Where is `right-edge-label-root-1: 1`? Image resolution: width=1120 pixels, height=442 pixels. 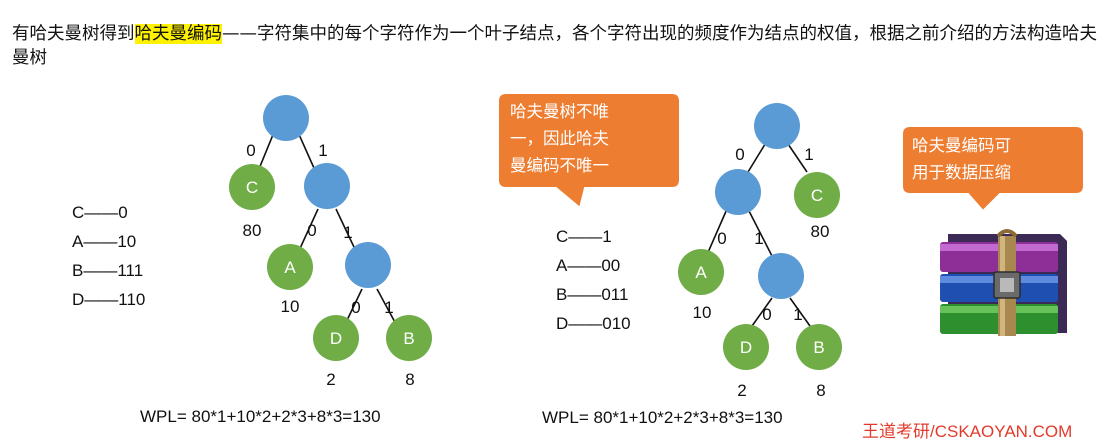
right-edge-label-root-1: 1 is located at coordinates (808, 154).